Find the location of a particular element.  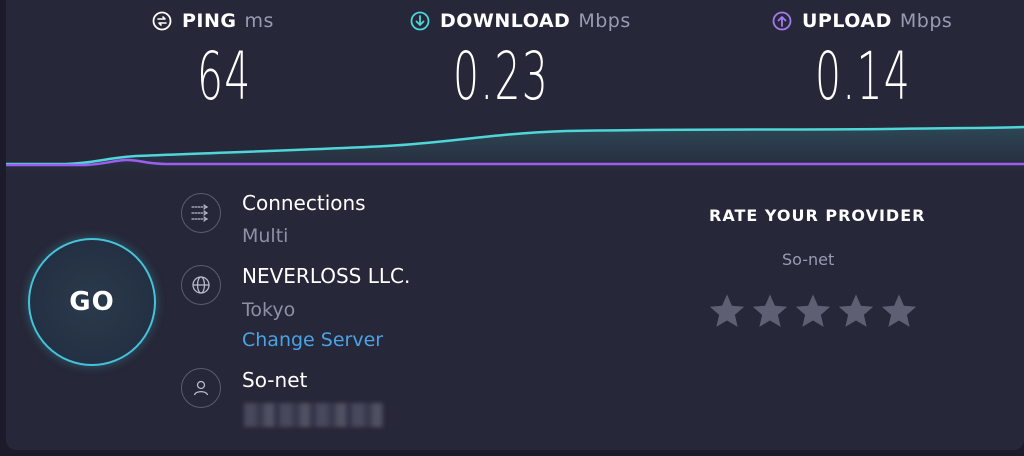

download-value: 0.23 is located at coordinates (501, 76).